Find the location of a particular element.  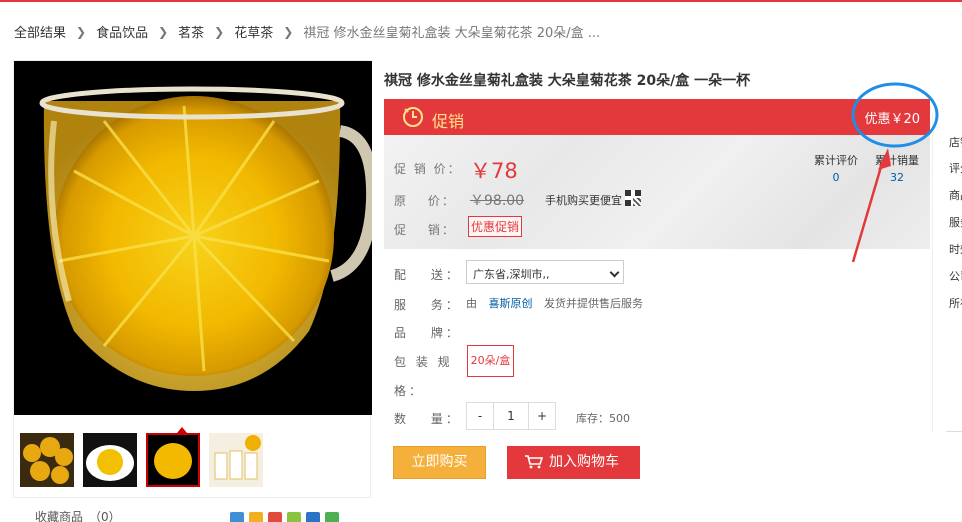

breadcrumb-food-drinks: 食品饮品 is located at coordinates (122, 31).